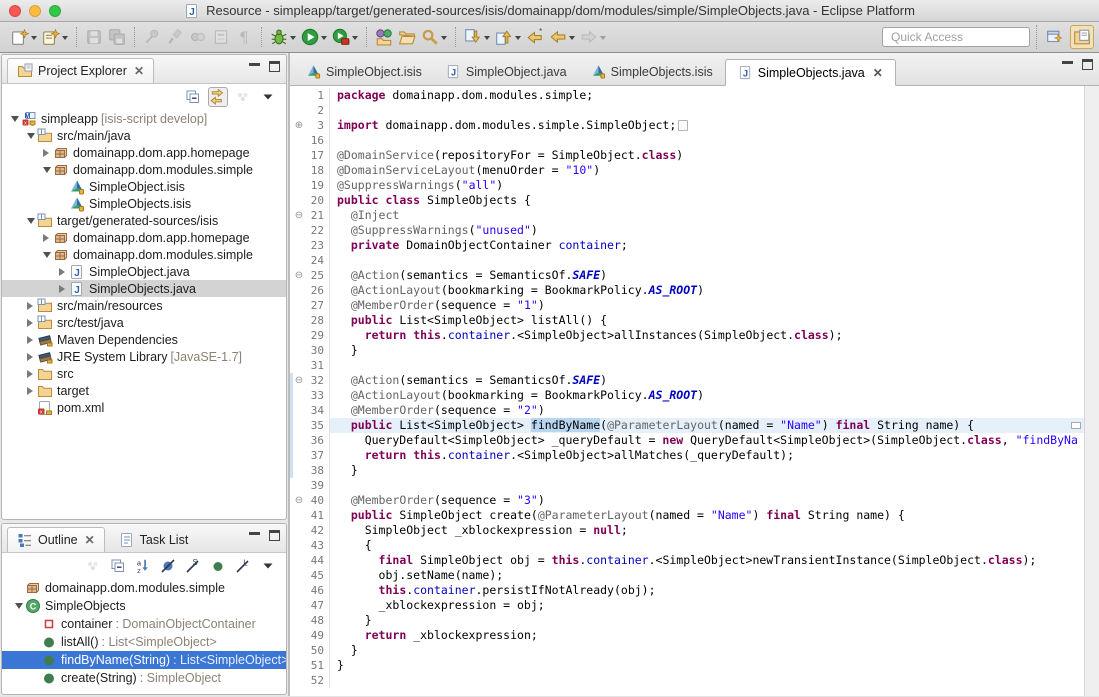 The height and width of the screenshot is (697, 1099). What do you see at coordinates (477, 37) in the screenshot?
I see `next-annotation-button` at bounding box center [477, 37].